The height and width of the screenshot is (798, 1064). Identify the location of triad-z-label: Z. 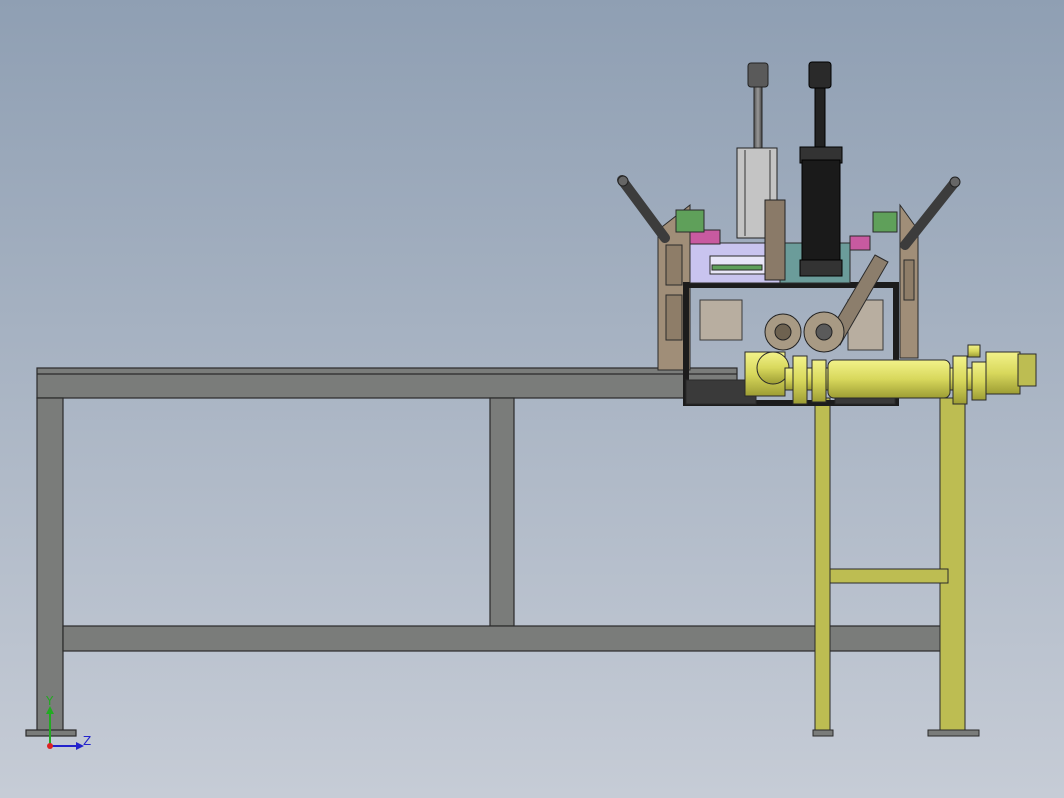
(87, 741).